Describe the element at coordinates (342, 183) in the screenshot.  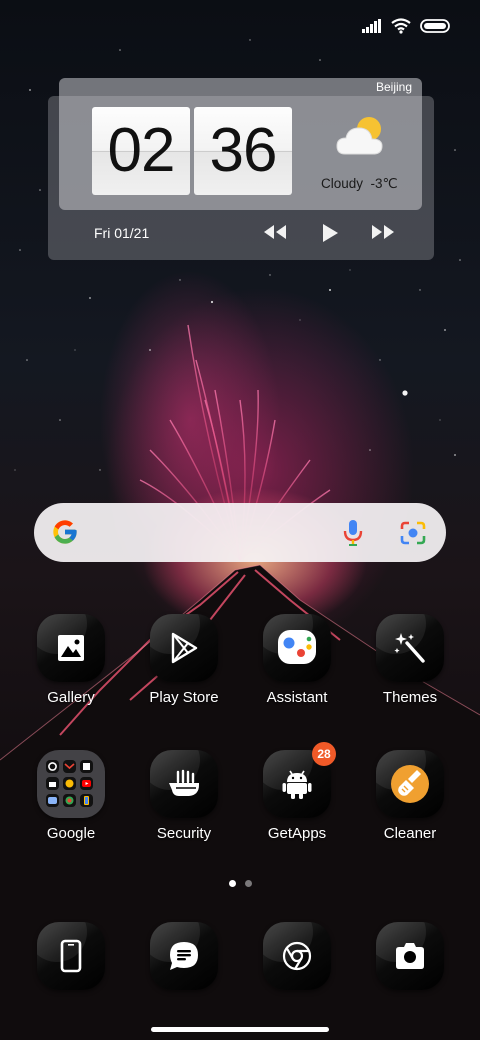
I see `weather-condition: Cloudy` at that location.